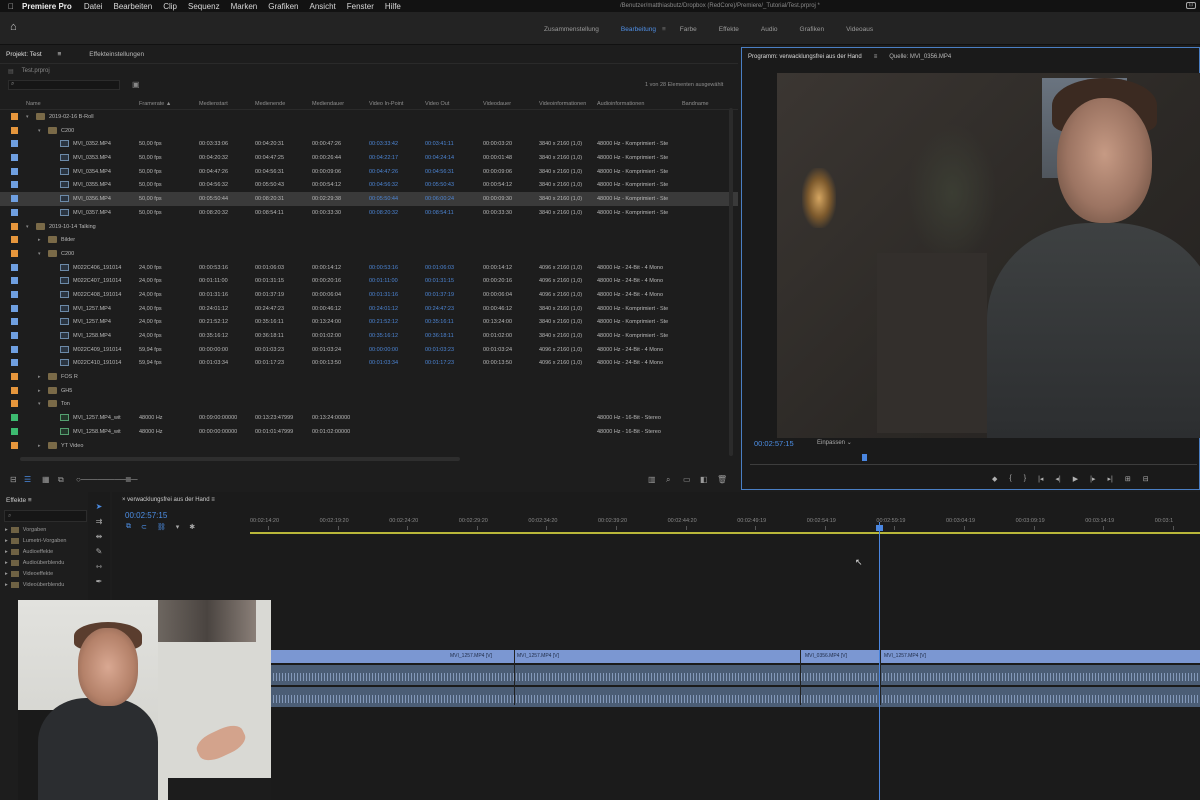  Describe the element at coordinates (735, 656) in the screenshot. I see `video-track-v1` at that location.